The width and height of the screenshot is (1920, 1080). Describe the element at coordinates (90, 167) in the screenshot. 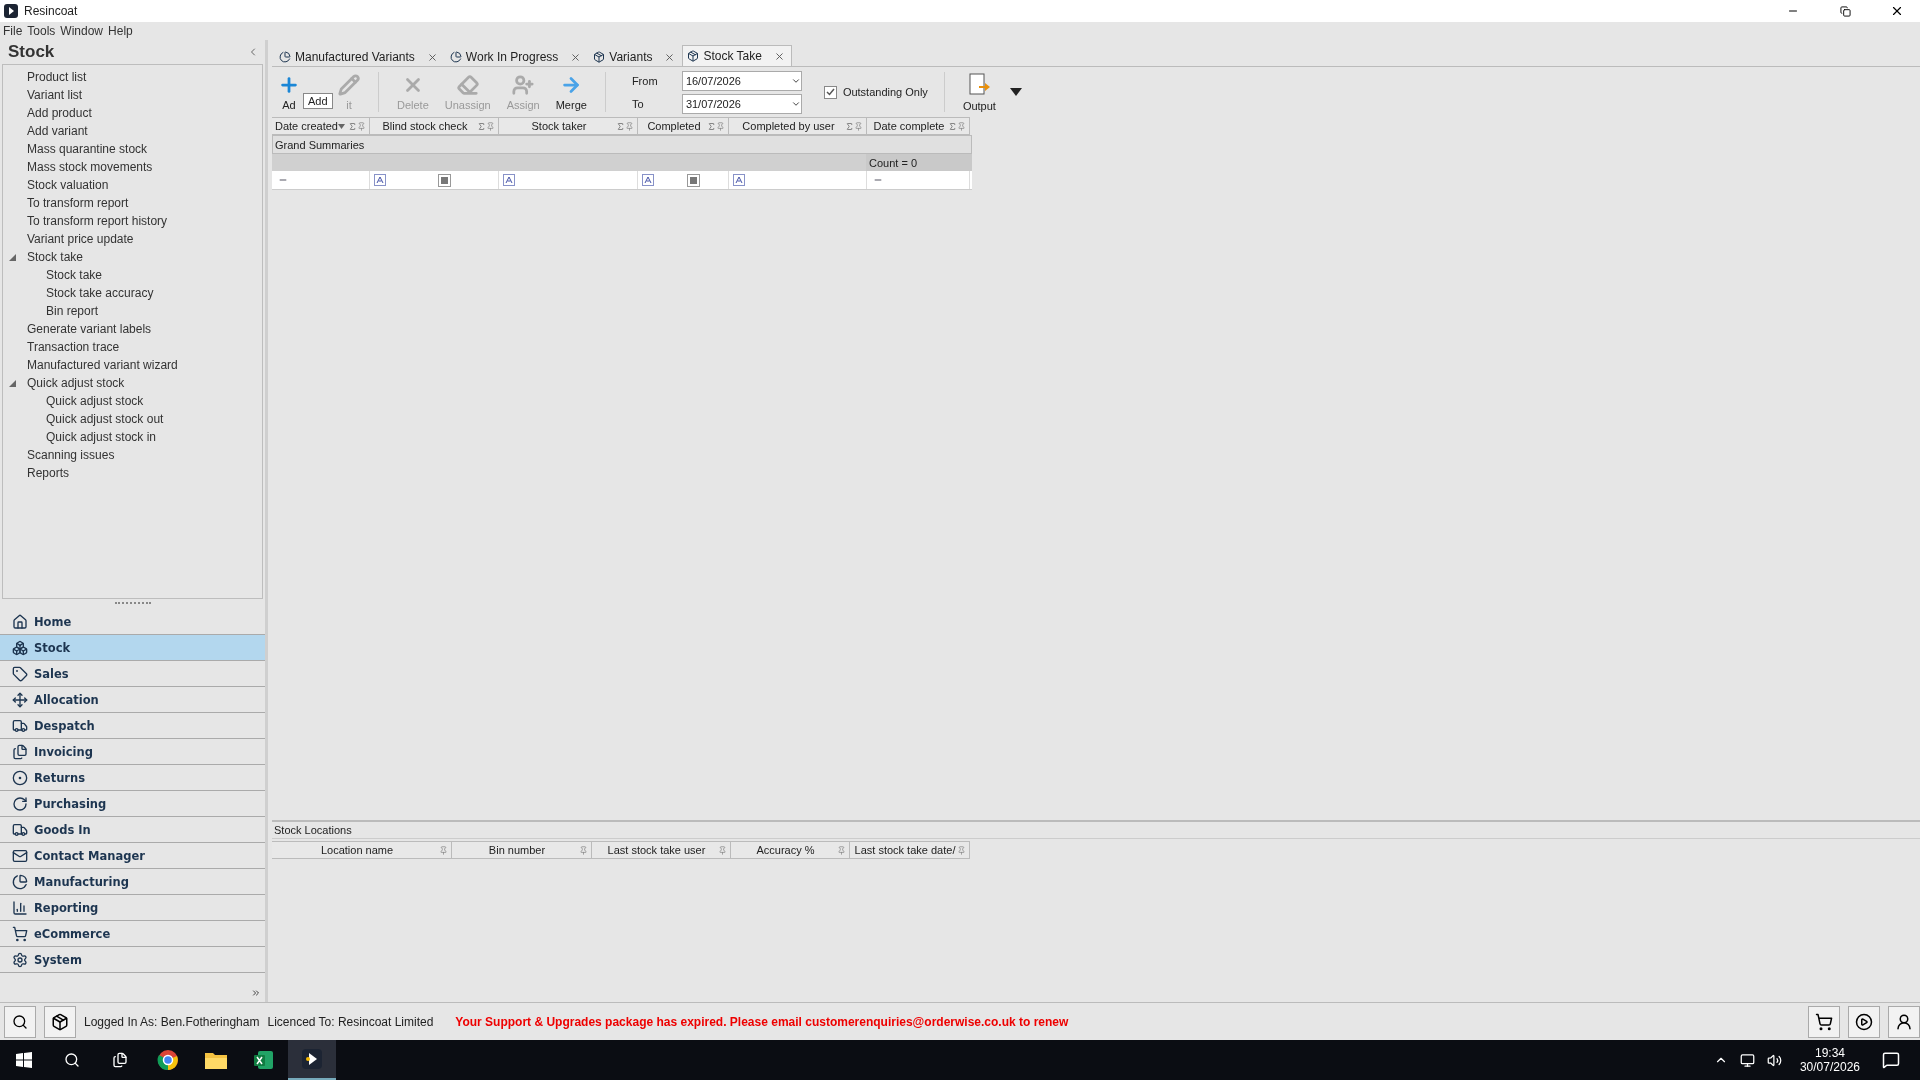

I see `tree-item: Mass stock movements` at that location.